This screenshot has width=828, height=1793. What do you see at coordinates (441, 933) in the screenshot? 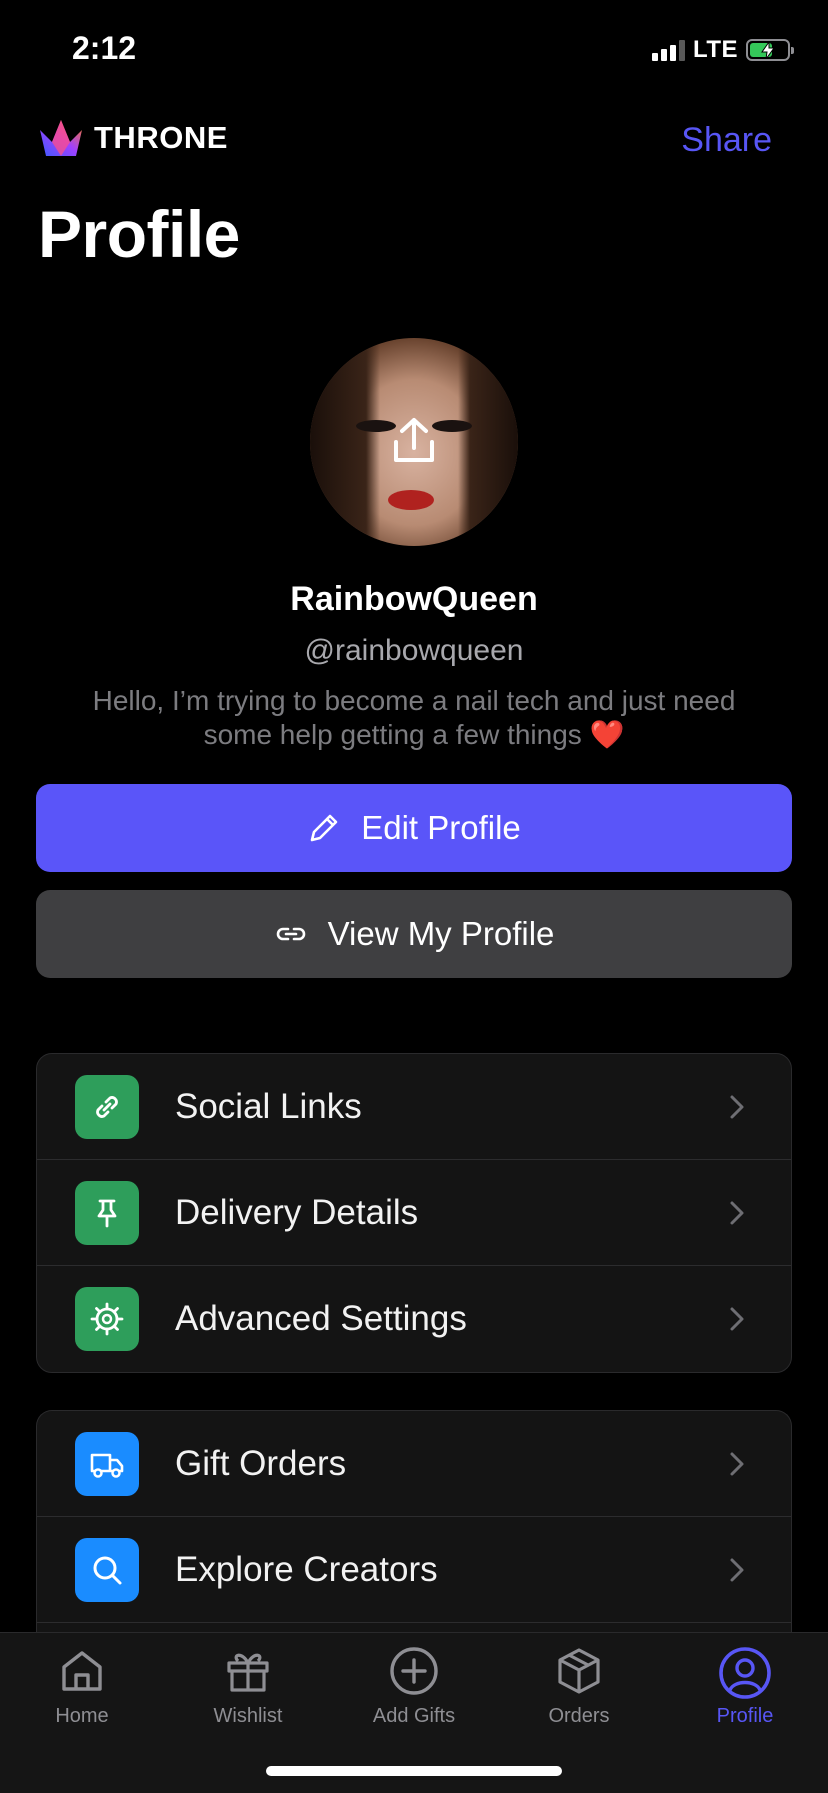
I see `view-profile-label: View My Profile` at bounding box center [441, 933].